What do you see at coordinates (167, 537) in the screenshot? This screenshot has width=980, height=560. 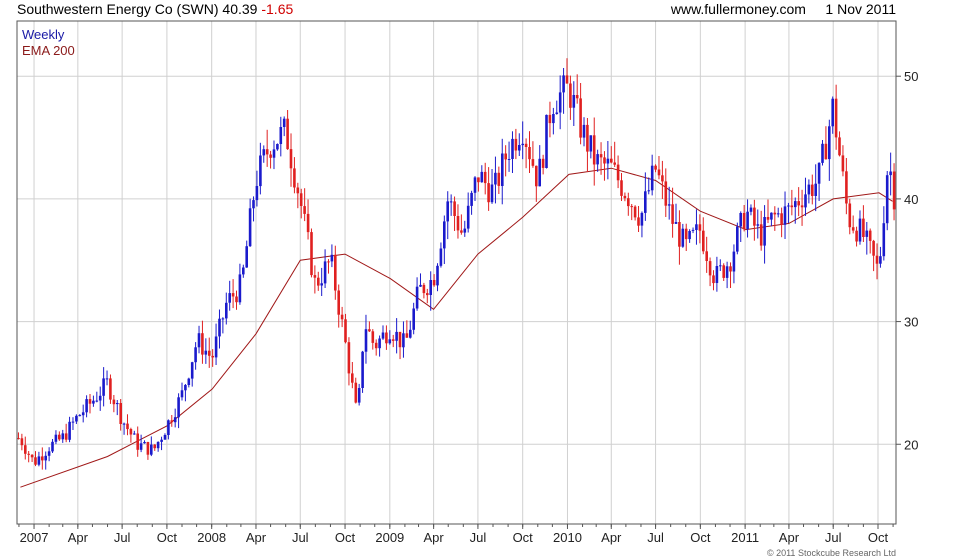 I see `x-tick-label: Oct` at bounding box center [167, 537].